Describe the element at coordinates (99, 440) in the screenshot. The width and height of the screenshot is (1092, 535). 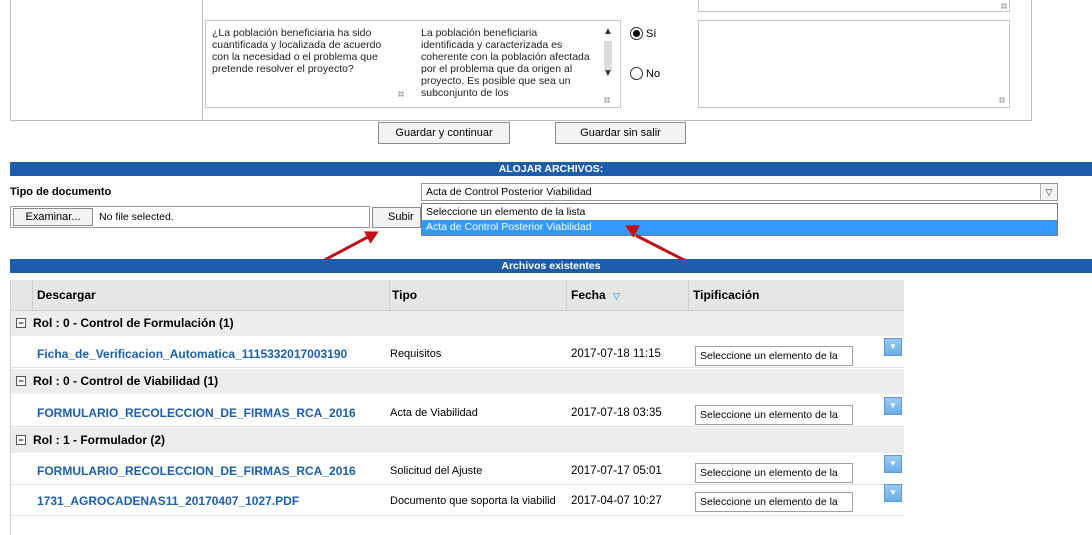
I see `group-title: Rol : 1 - Formulador (2)` at that location.